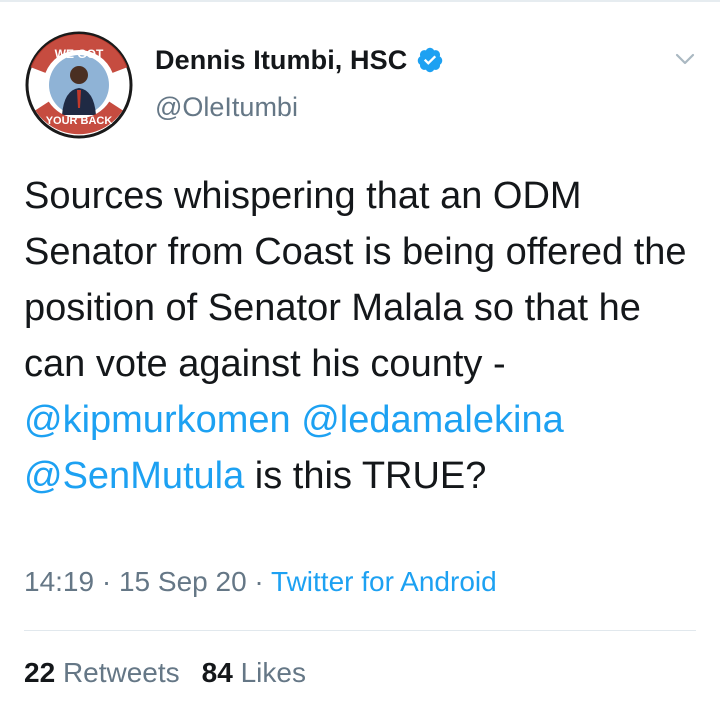 This screenshot has width=720, height=709. Describe the element at coordinates (134, 476) in the screenshot. I see `mention-link: @SenMutula` at that location.